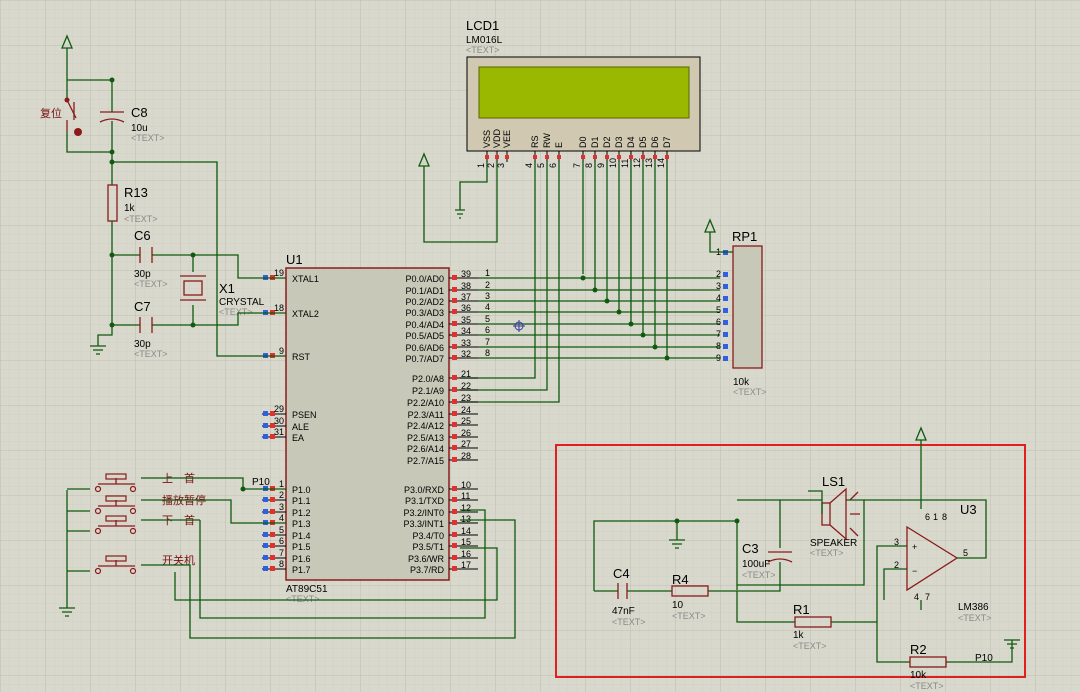  Describe the element at coordinates (428, 547) in the screenshot. I see `u1-right-pin-name: P3.5/T1` at that location.